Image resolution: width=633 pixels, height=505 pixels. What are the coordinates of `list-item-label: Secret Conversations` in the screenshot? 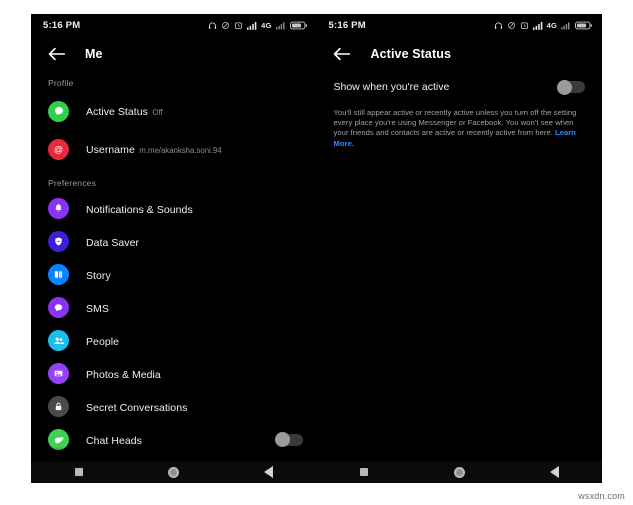 It's located at (137, 407).